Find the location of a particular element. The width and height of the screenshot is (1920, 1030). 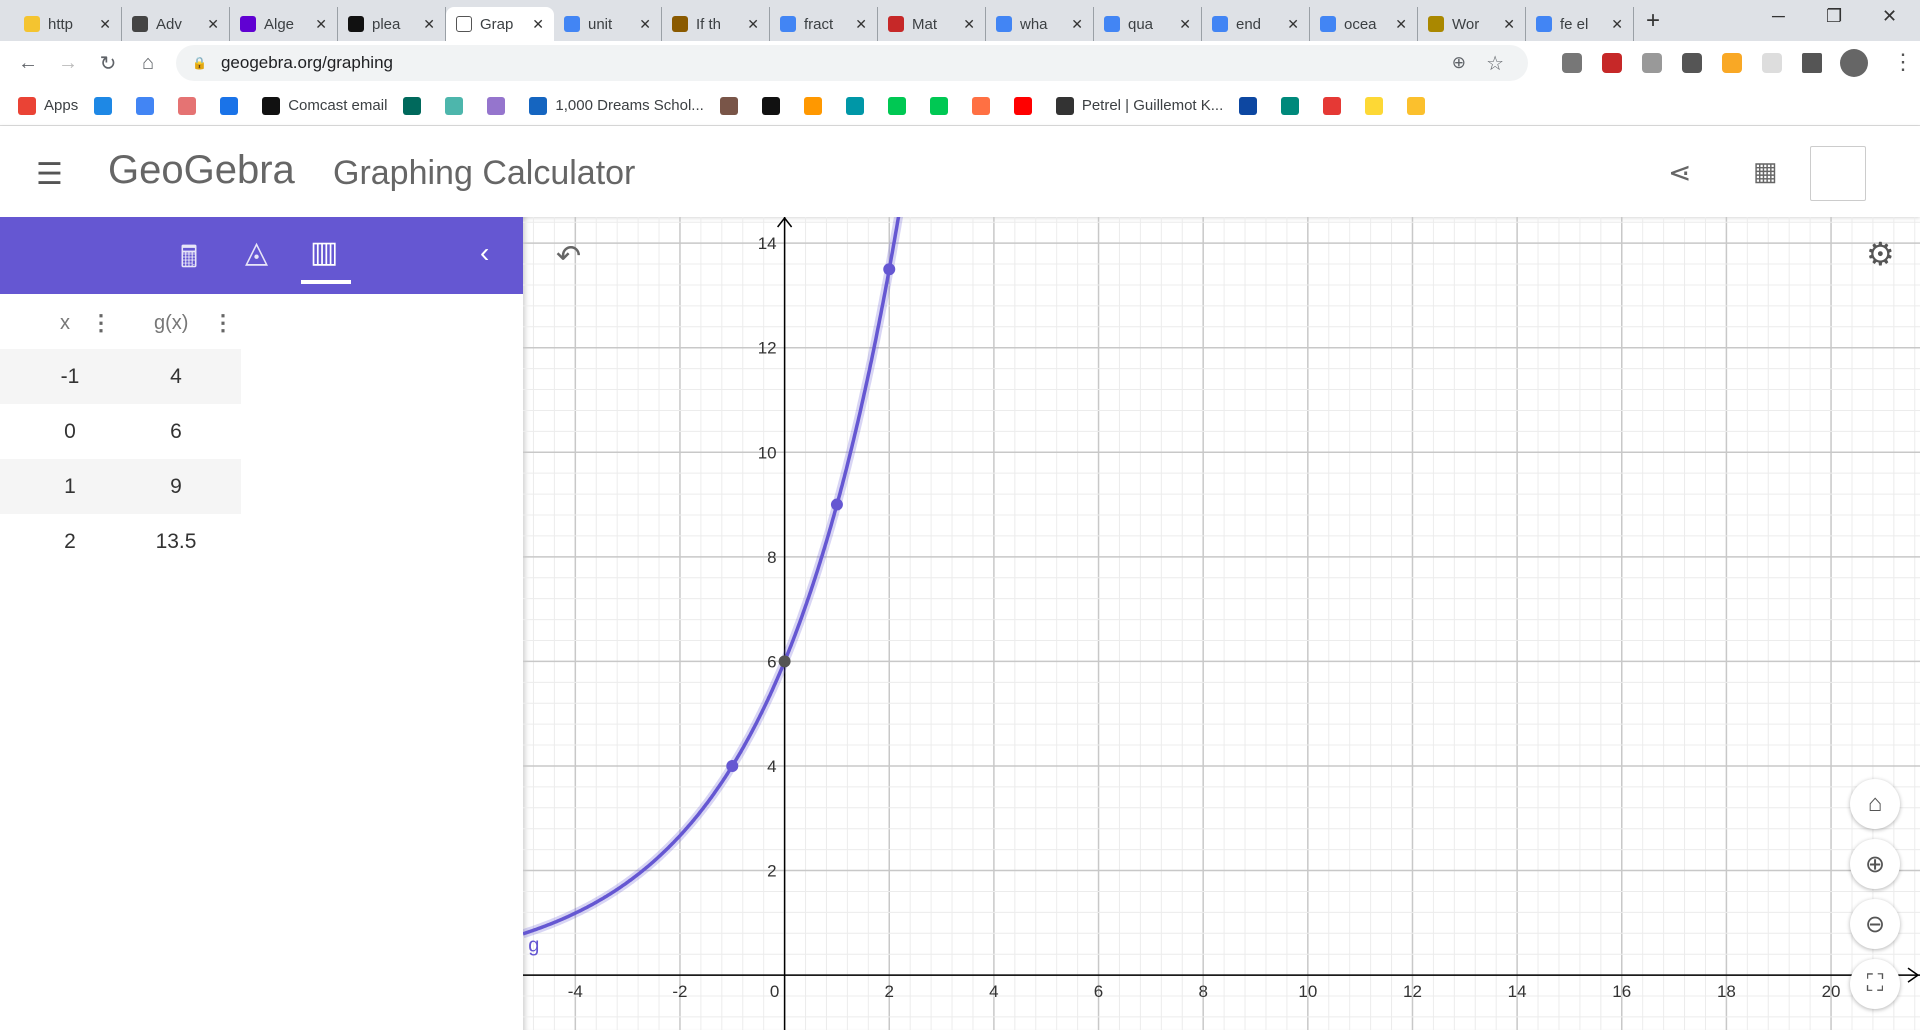

browser-tab: Grap ✕ is located at coordinates (500, 24).